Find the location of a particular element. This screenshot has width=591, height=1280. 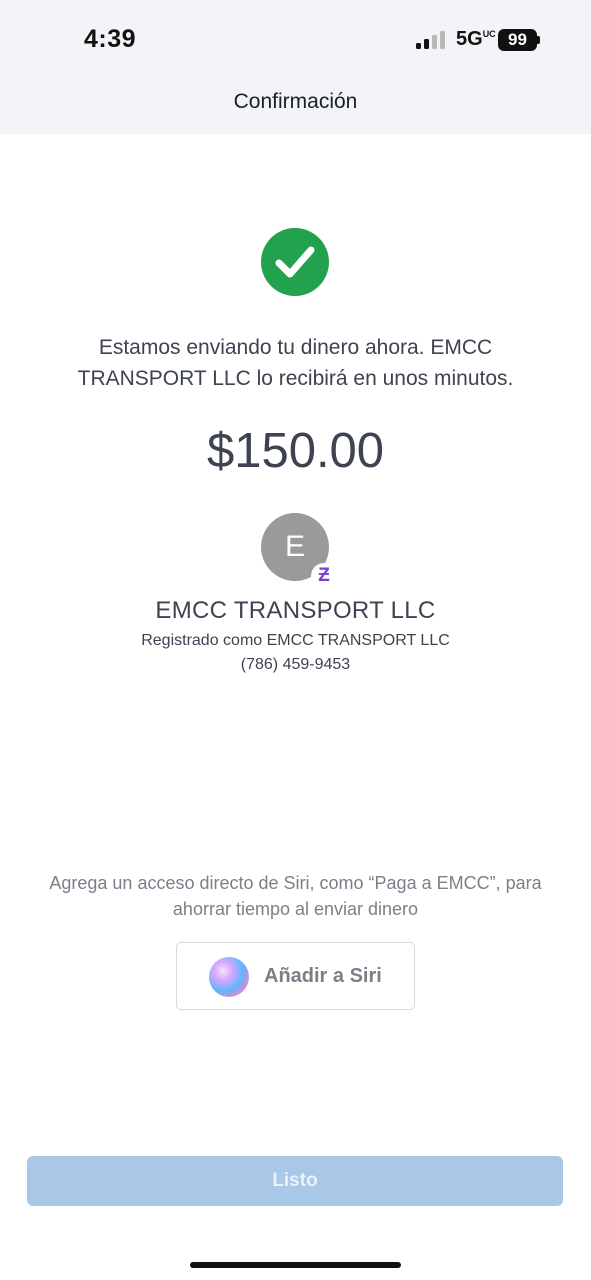

done-button: Listo is located at coordinates (295, 1181).